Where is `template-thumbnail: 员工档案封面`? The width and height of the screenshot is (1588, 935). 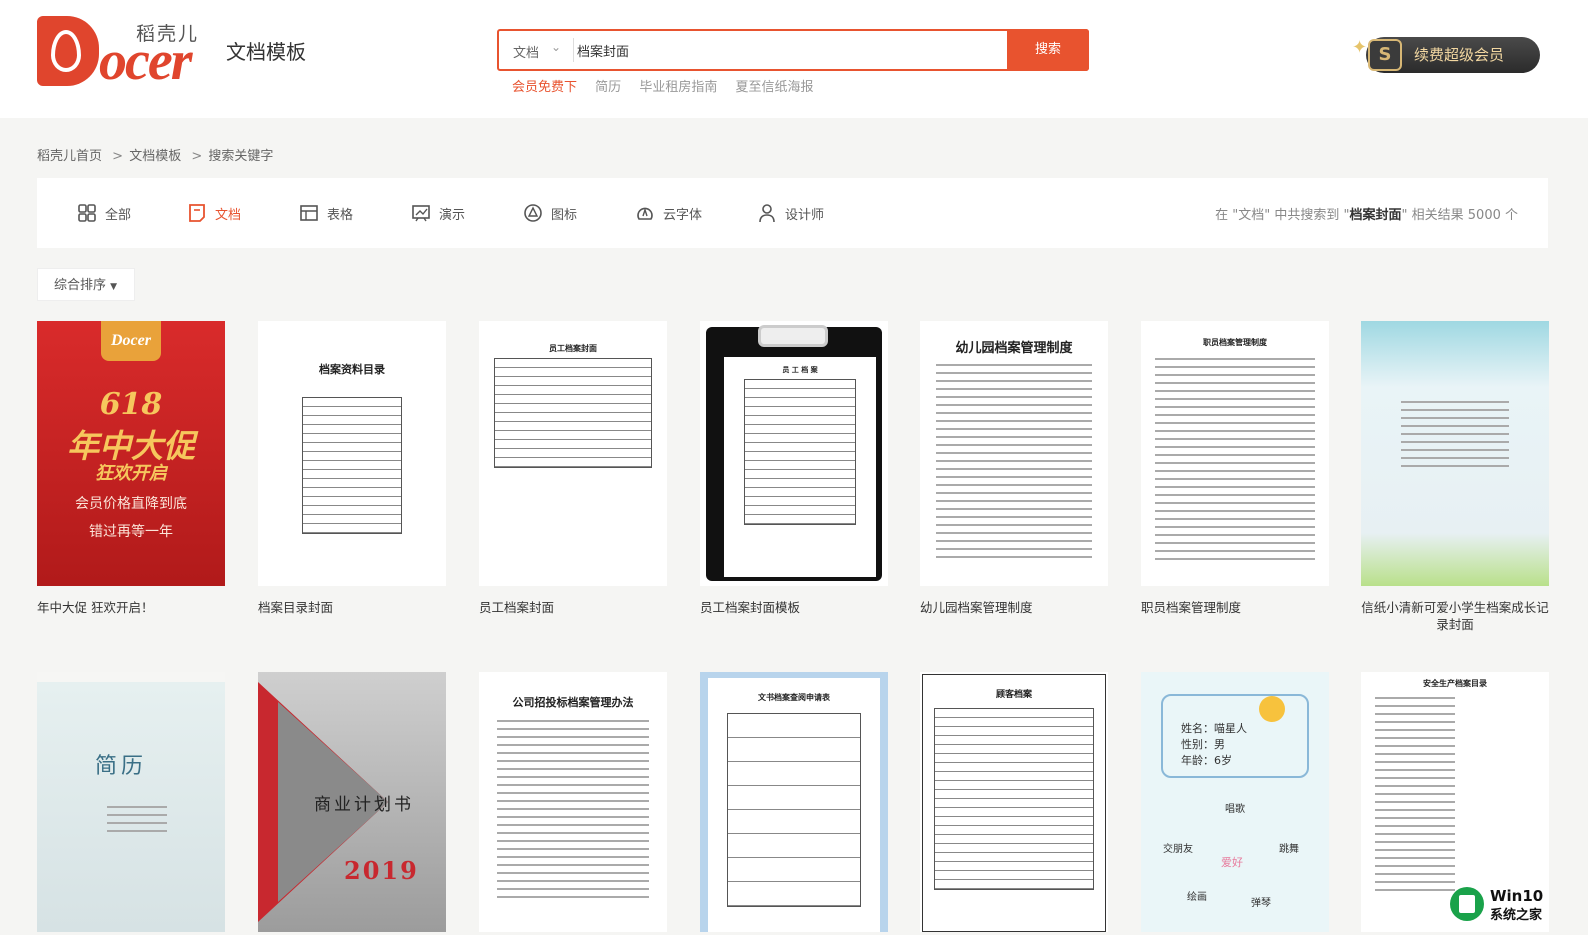 template-thumbnail: 员工档案封面 is located at coordinates (573, 453).